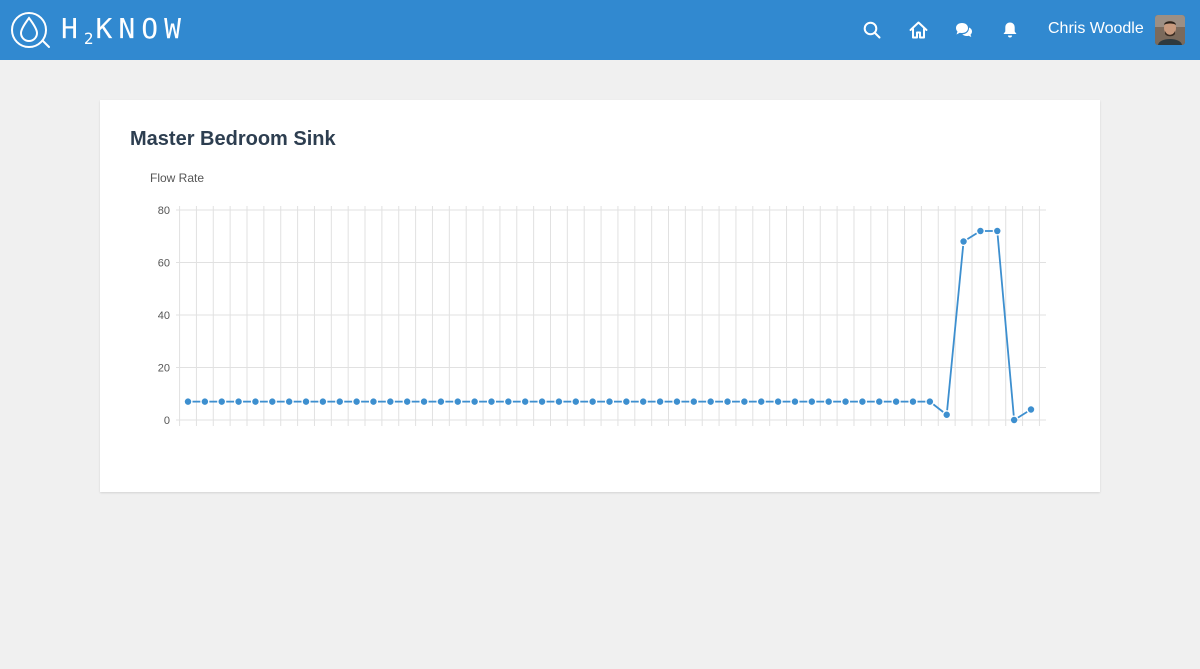  I want to click on water-drop-logo-icon, so click(30, 30).